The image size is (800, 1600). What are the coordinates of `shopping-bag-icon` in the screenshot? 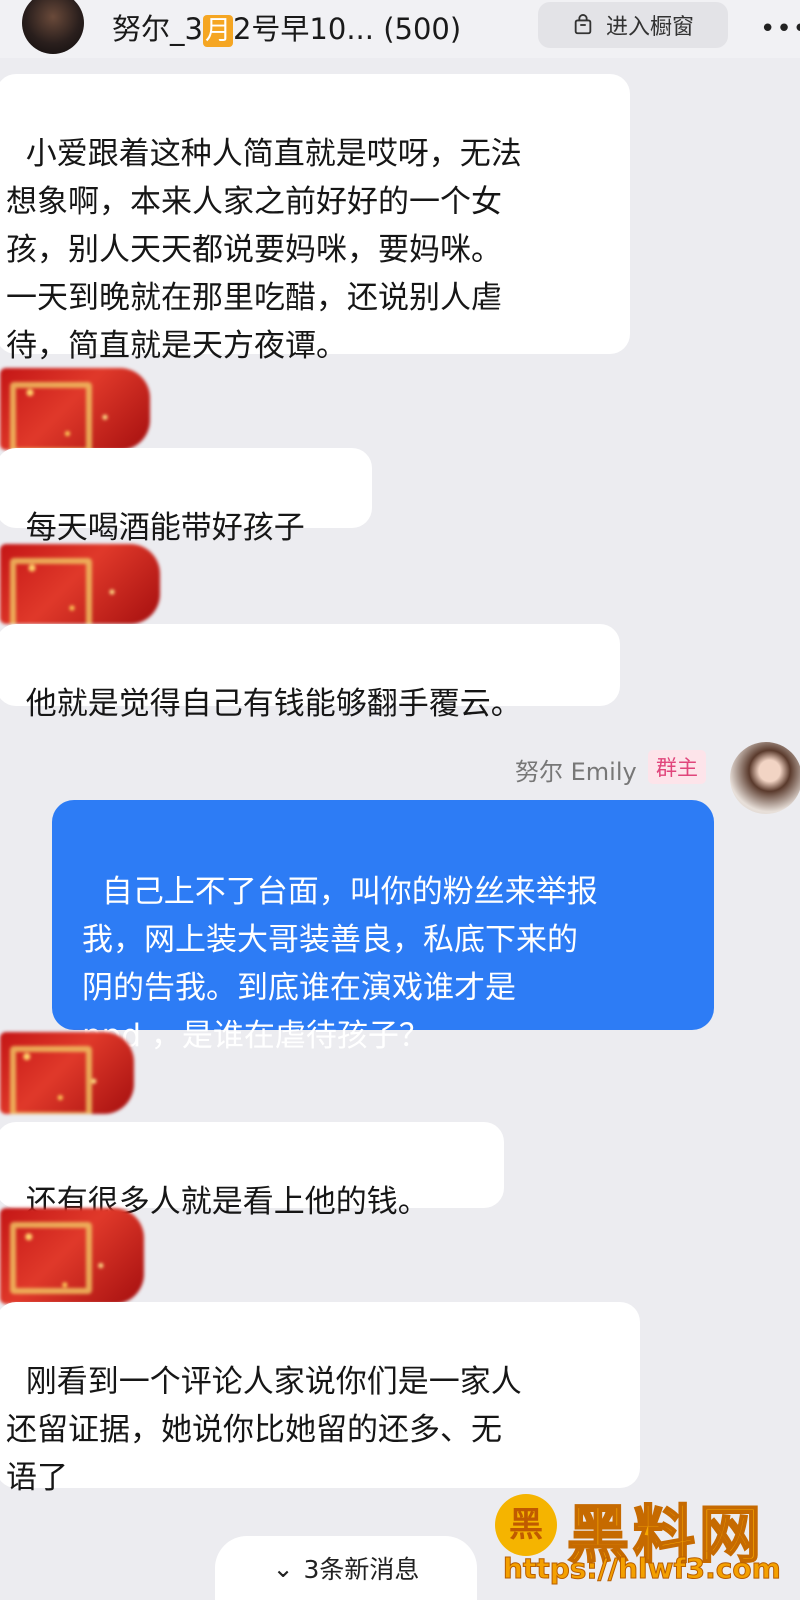 It's located at (583, 24).